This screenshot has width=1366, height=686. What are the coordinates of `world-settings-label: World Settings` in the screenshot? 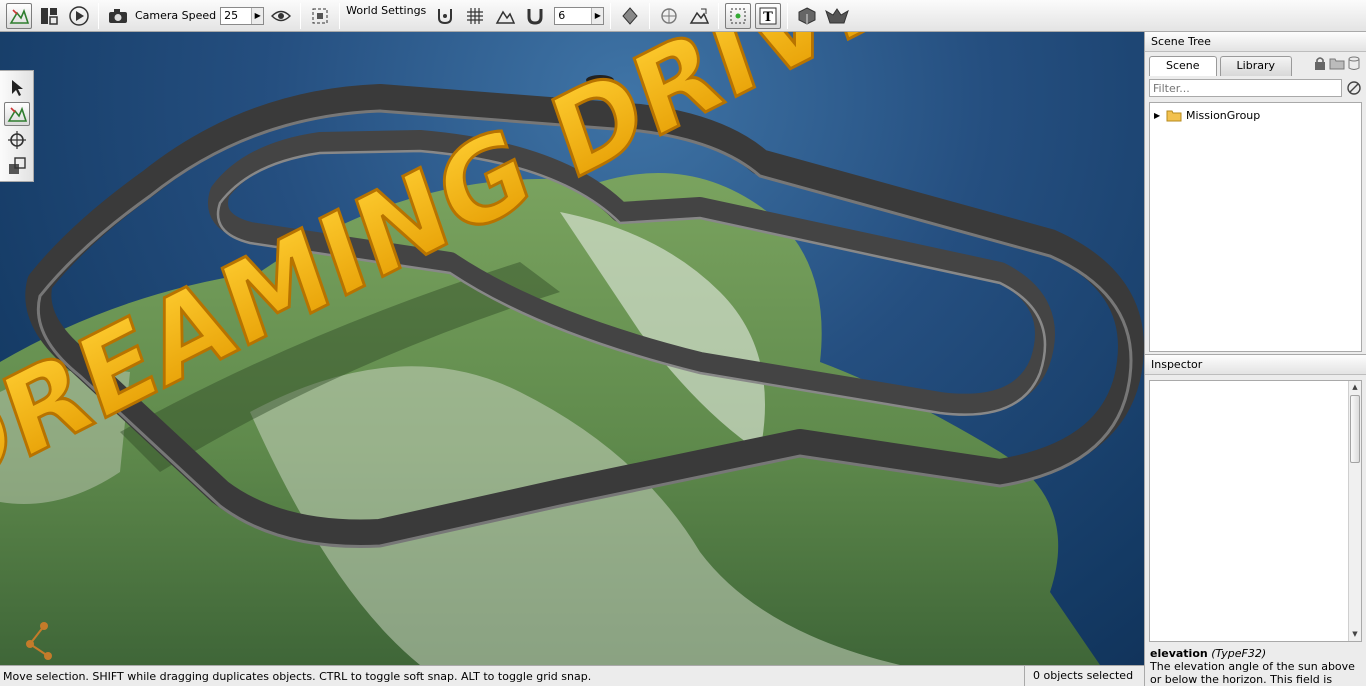 It's located at (386, 10).